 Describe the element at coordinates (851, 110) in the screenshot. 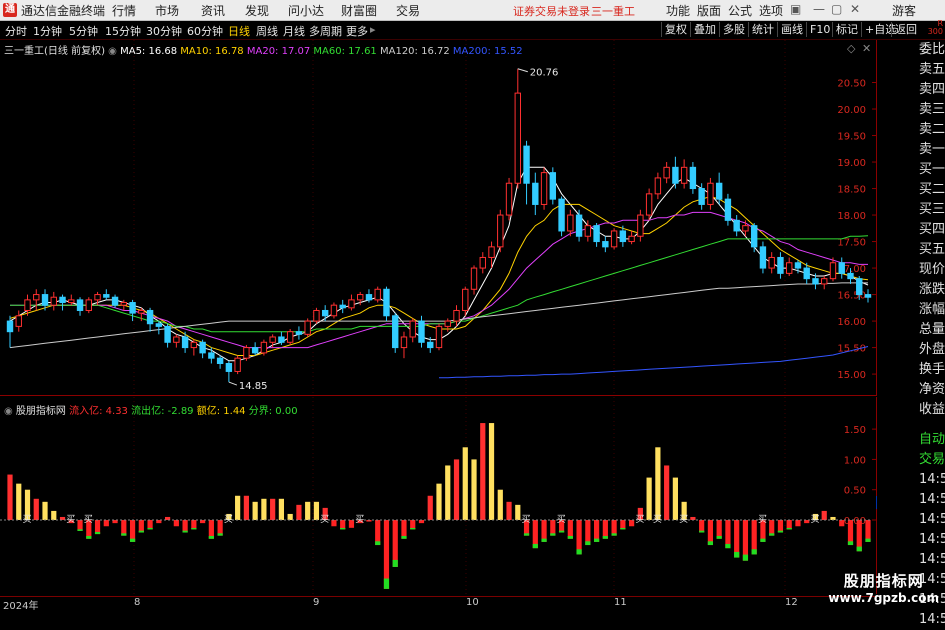

I see `y-tick-label: 20.00` at that location.